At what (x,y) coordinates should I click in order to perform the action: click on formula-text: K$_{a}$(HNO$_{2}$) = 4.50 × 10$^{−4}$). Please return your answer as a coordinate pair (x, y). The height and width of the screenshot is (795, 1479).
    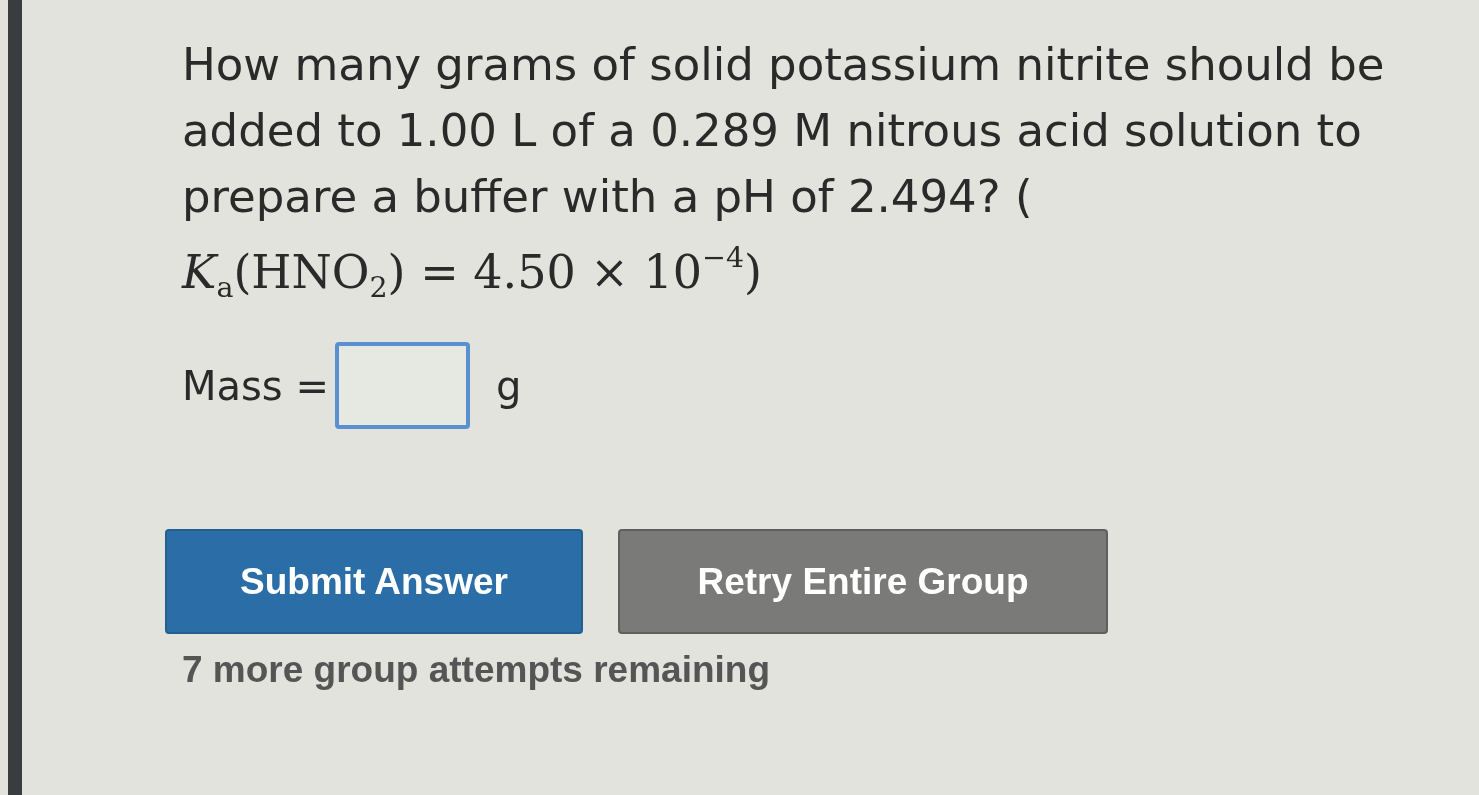
    Looking at the image, I should click on (472, 272).